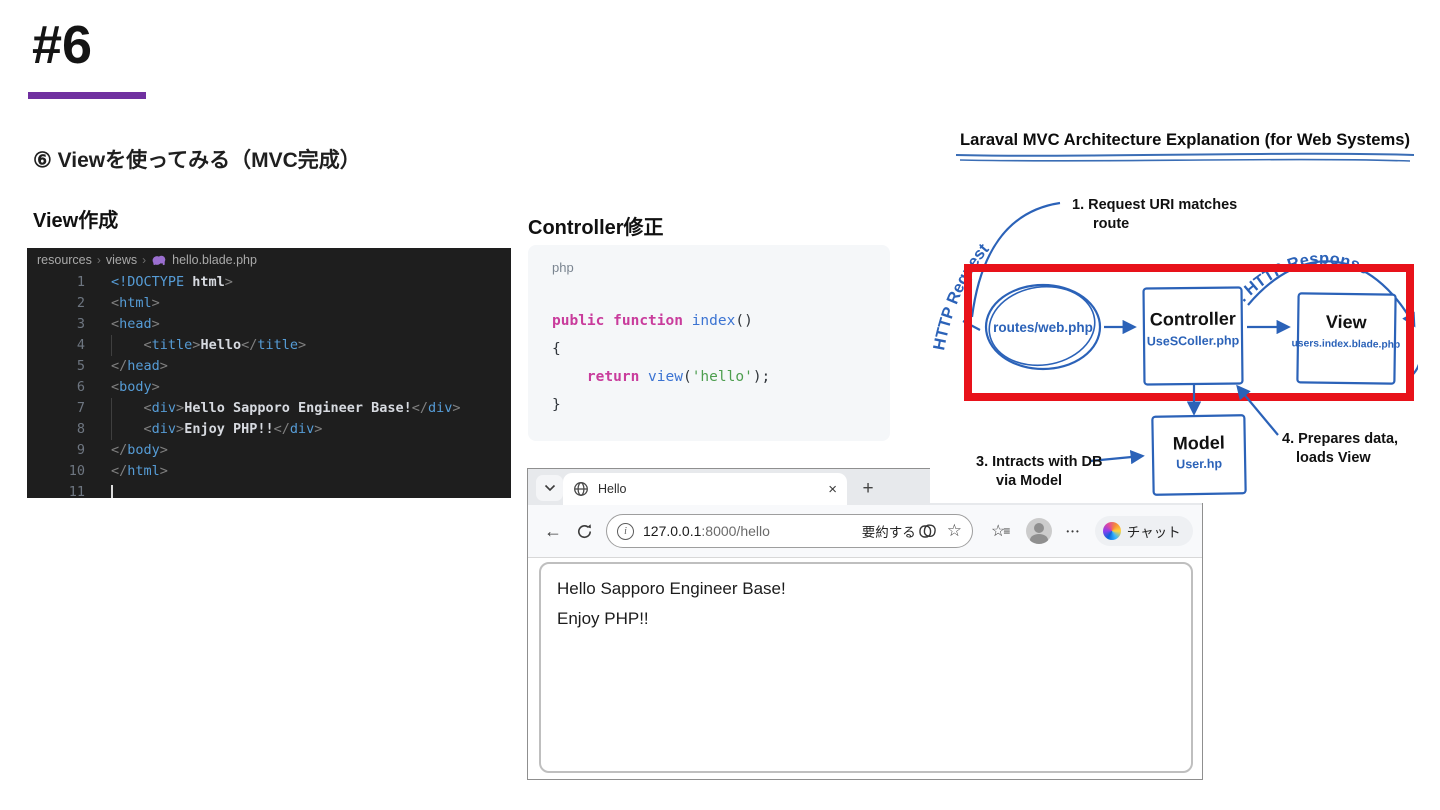  Describe the element at coordinates (1199, 464) in the screenshot. I see `model-sub: User.hp` at that location.